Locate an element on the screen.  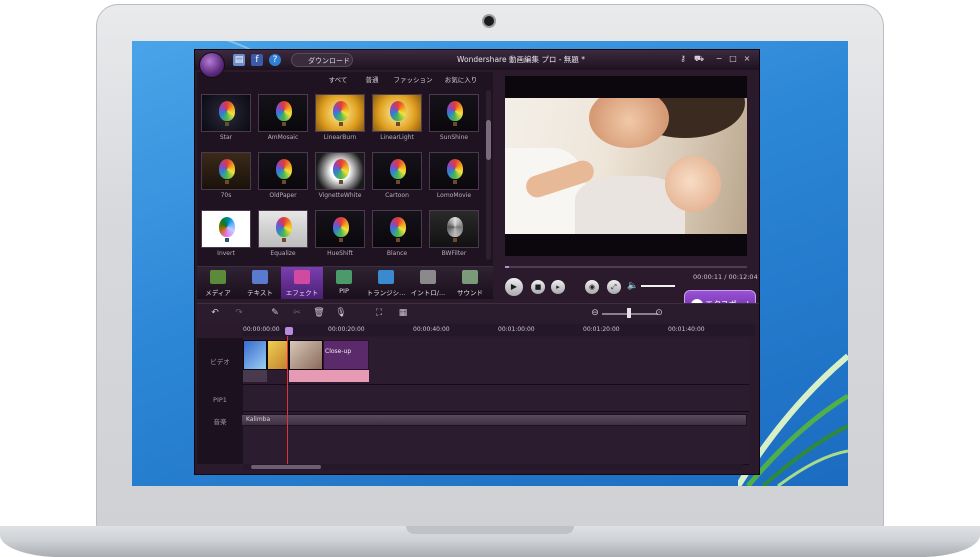
effect-thumbnail: VignetteWhite is located at coordinates (340, 177).